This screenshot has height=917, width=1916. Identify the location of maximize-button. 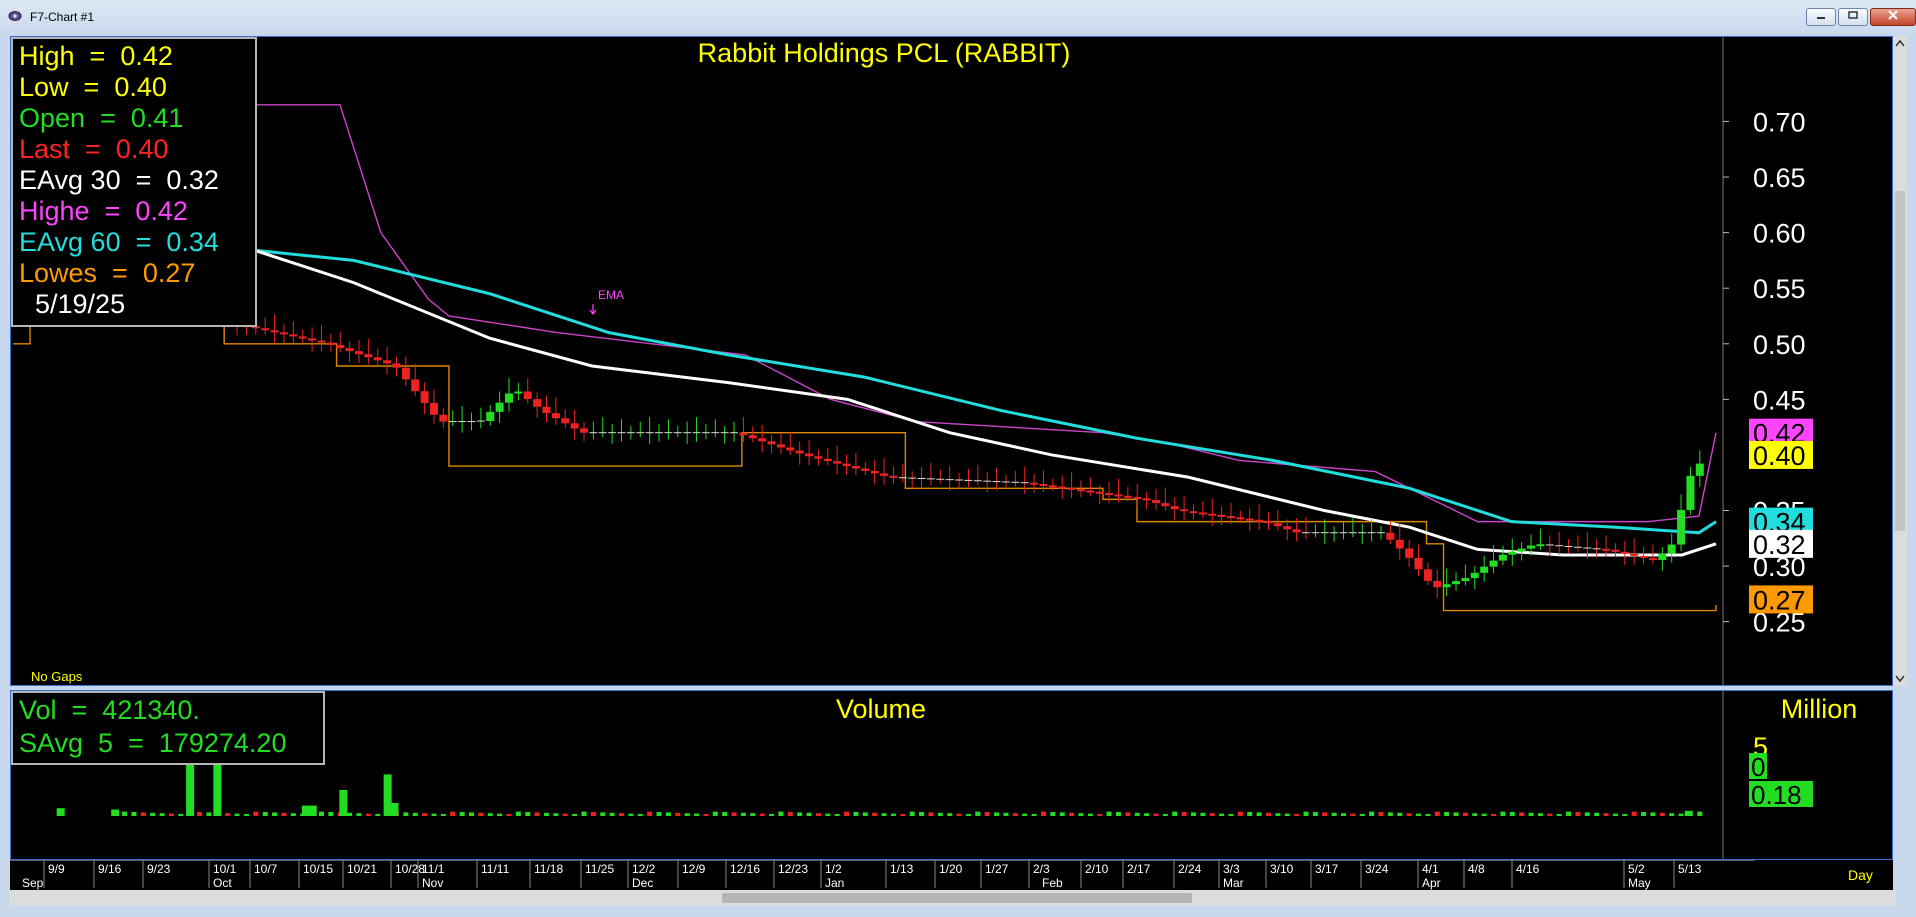
(1853, 17).